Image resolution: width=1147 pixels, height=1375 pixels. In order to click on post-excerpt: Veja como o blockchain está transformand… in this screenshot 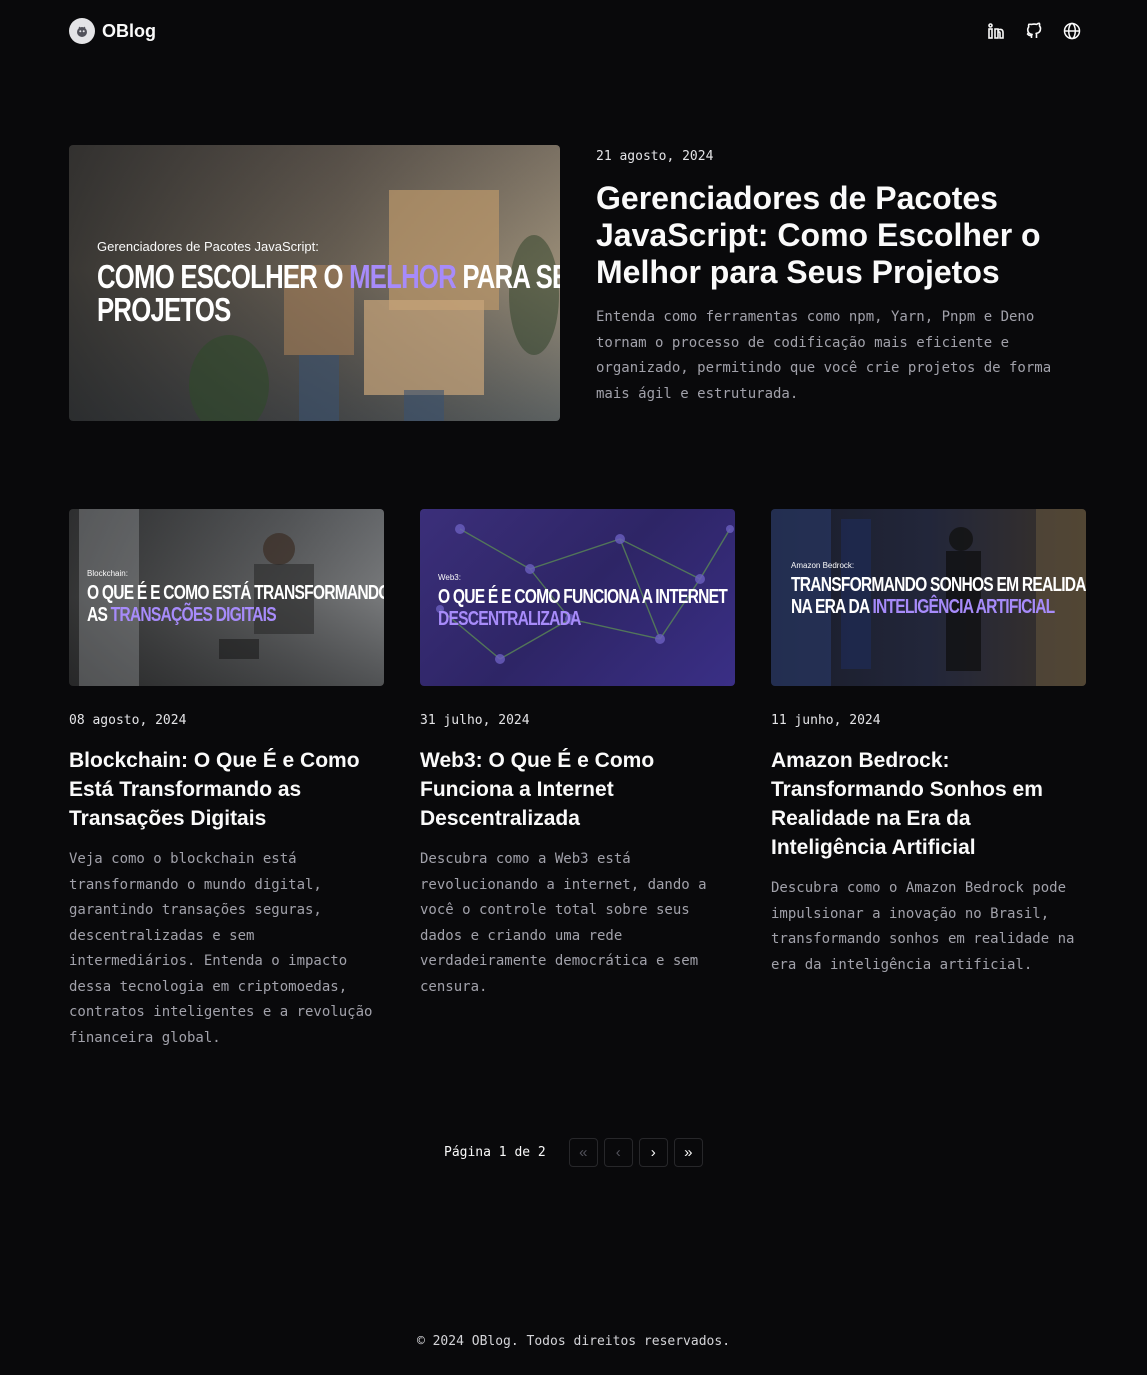, I will do `click(221, 948)`.